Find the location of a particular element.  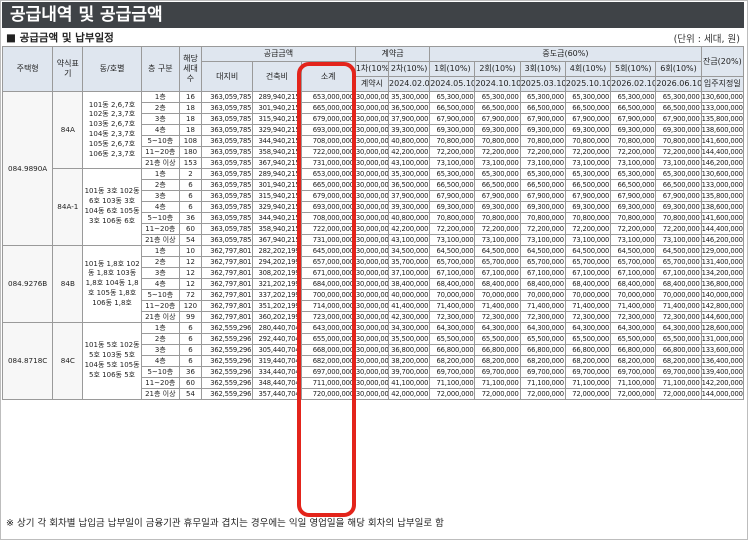

header-contract-1: 1차(10%) is located at coordinates (372, 69).